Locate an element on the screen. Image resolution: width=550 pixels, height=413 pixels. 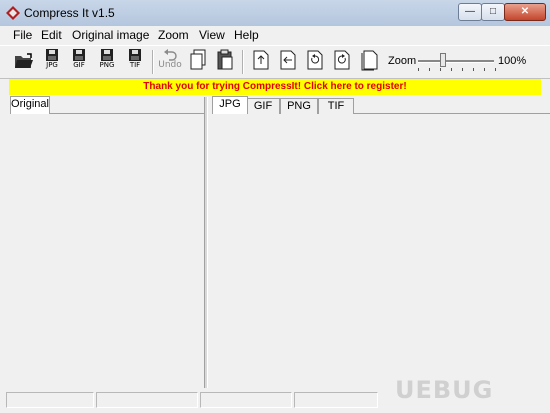
tab-jpg: JPG is located at coordinates (230, 105).